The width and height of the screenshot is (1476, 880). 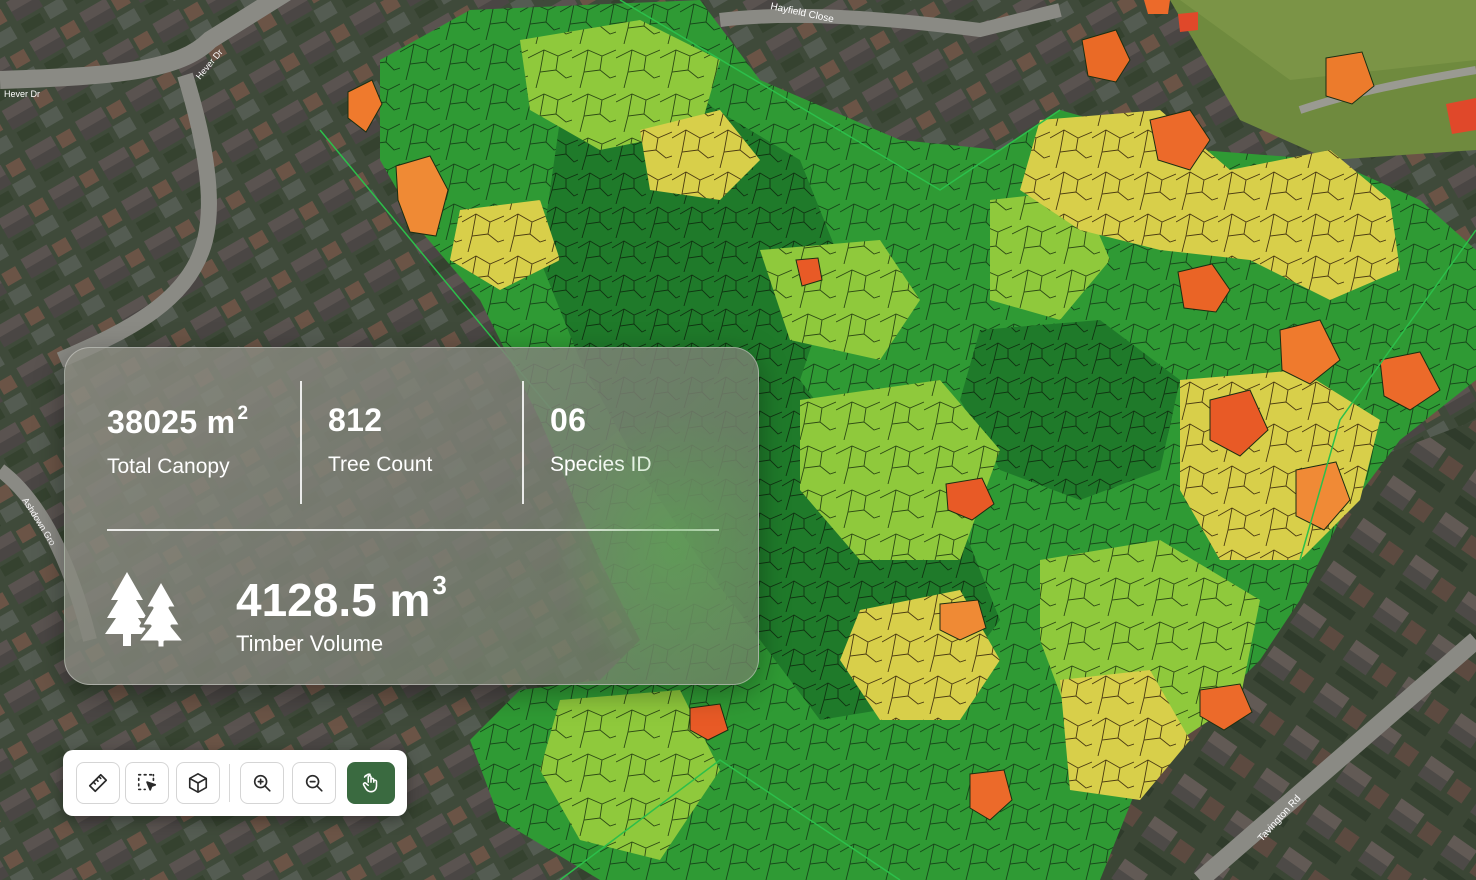 I want to click on total-canopy-stat: 38025 m2 Total Canopy, so click(x=177, y=440).